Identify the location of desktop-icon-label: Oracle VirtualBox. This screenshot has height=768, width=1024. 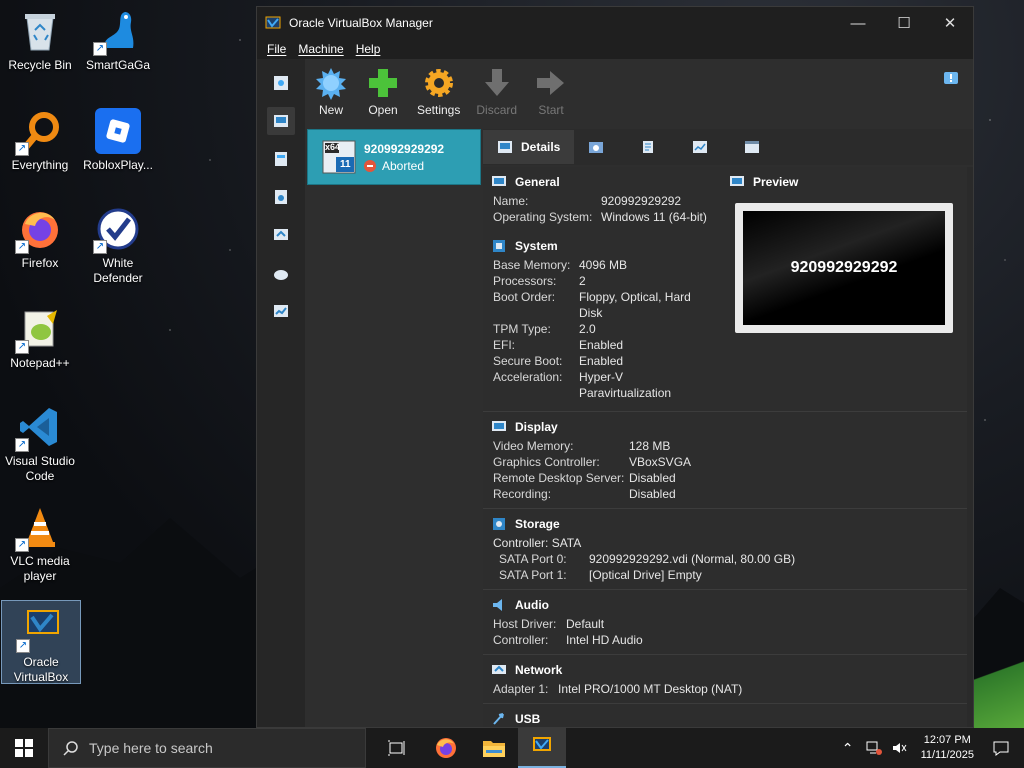
(41, 669).